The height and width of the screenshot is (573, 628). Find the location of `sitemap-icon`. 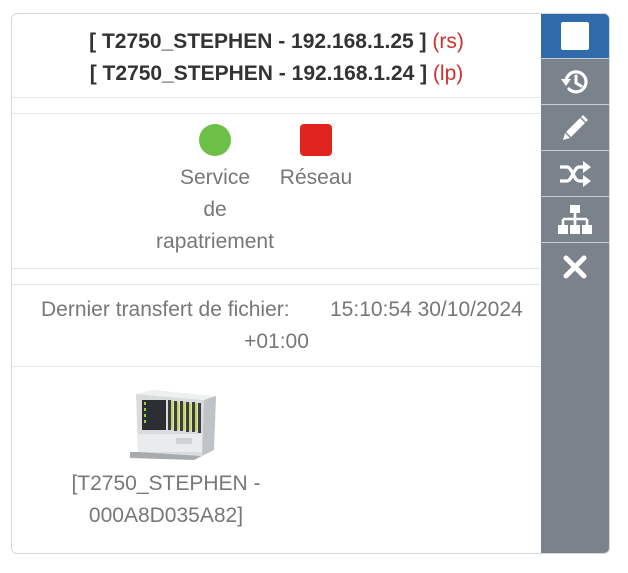

sitemap-icon is located at coordinates (575, 220).